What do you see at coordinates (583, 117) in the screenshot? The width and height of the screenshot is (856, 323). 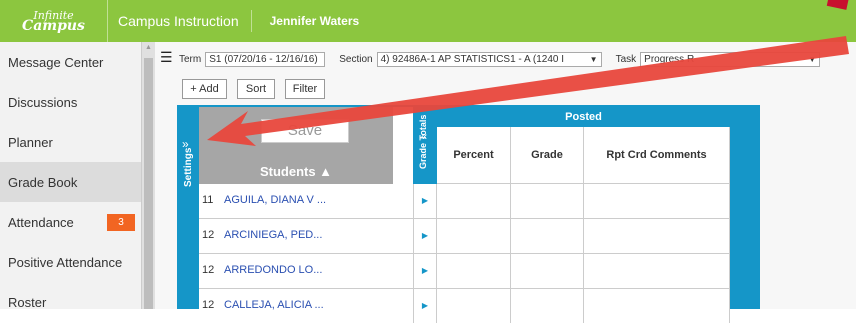 I see `posted-header: Posted` at bounding box center [583, 117].